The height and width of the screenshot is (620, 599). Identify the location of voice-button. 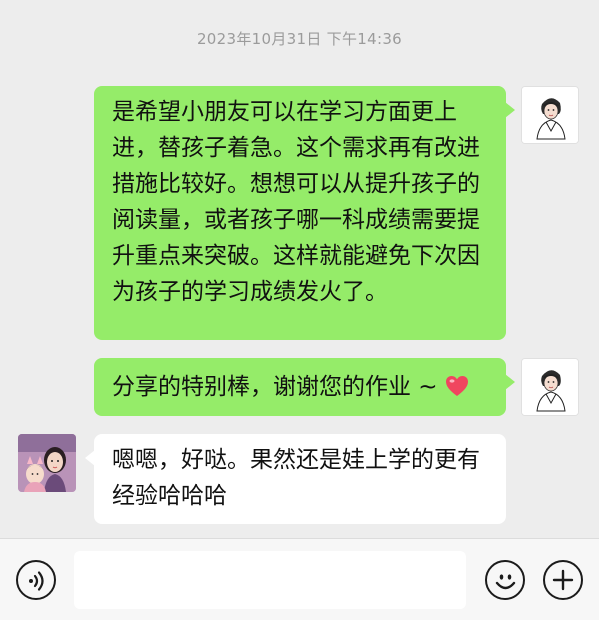
(36, 580).